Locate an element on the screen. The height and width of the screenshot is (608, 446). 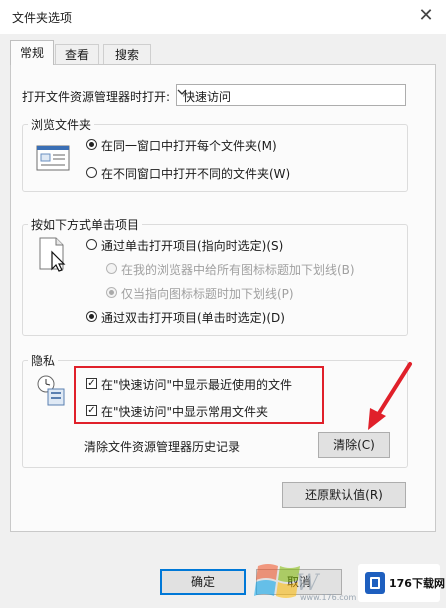
radio-same-window is located at coordinates (91, 144).